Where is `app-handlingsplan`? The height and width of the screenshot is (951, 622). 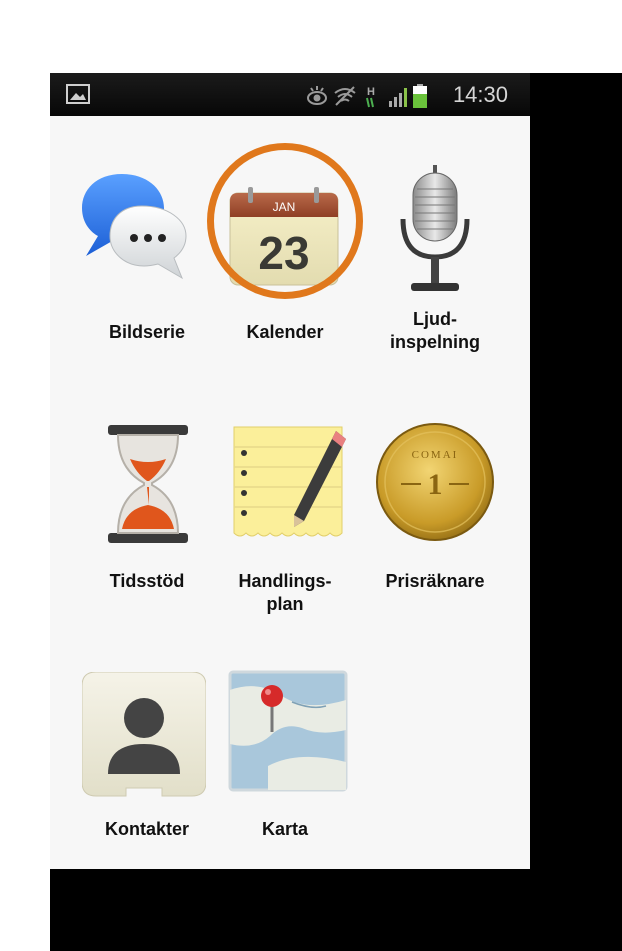 app-handlingsplan is located at coordinates (291, 484).